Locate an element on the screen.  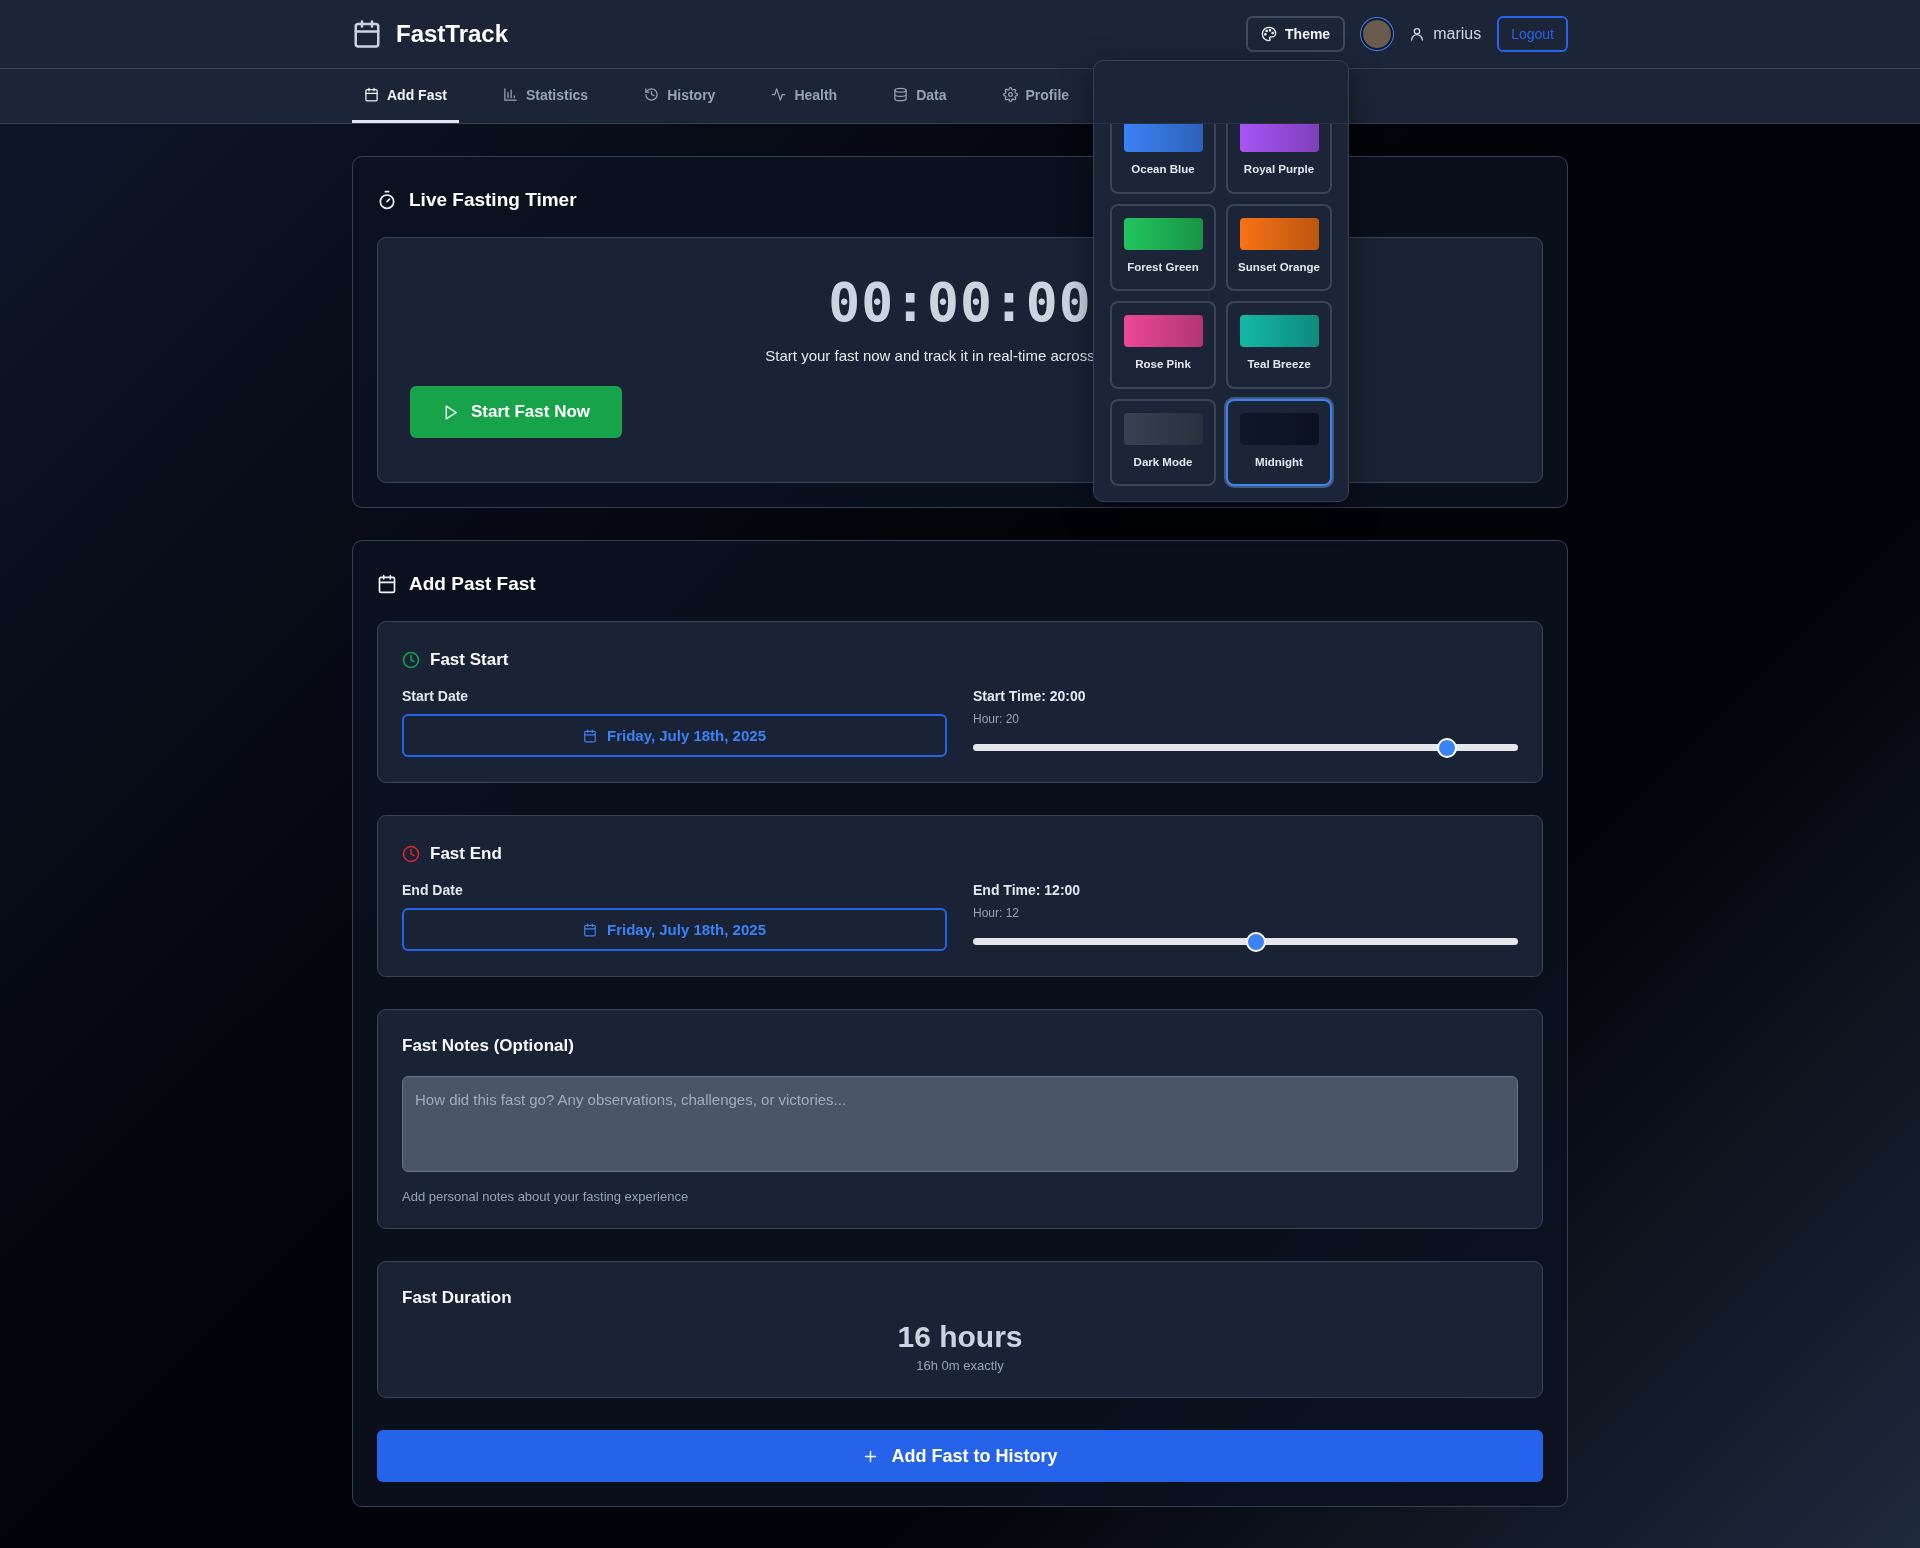
theme-option: Midnight is located at coordinates (1279, 442).